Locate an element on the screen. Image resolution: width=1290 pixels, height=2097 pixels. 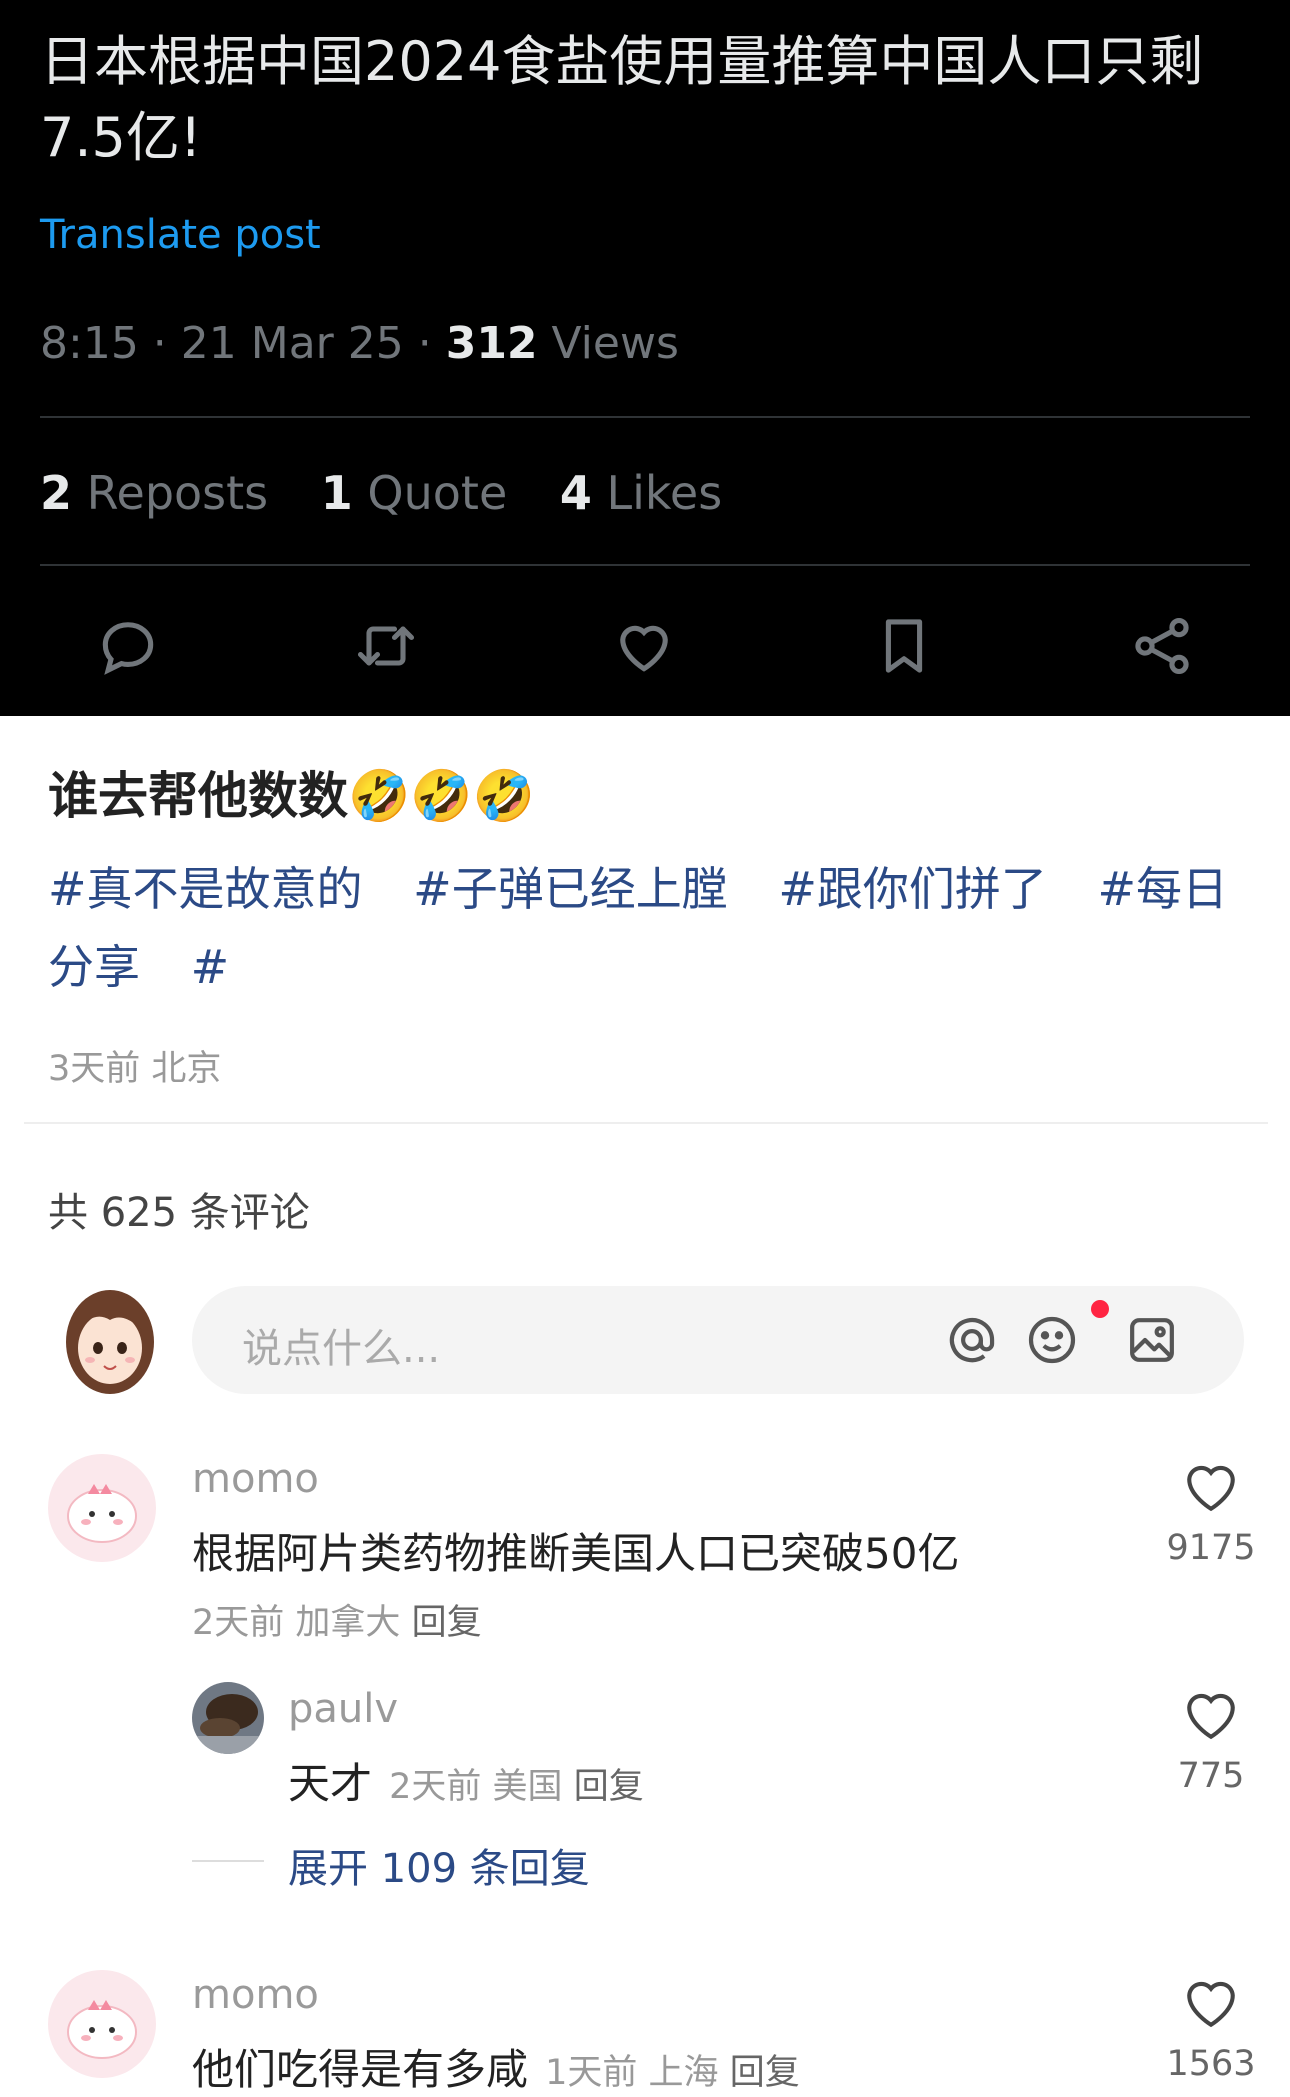
views-label: Views is located at coordinates (608, 343).